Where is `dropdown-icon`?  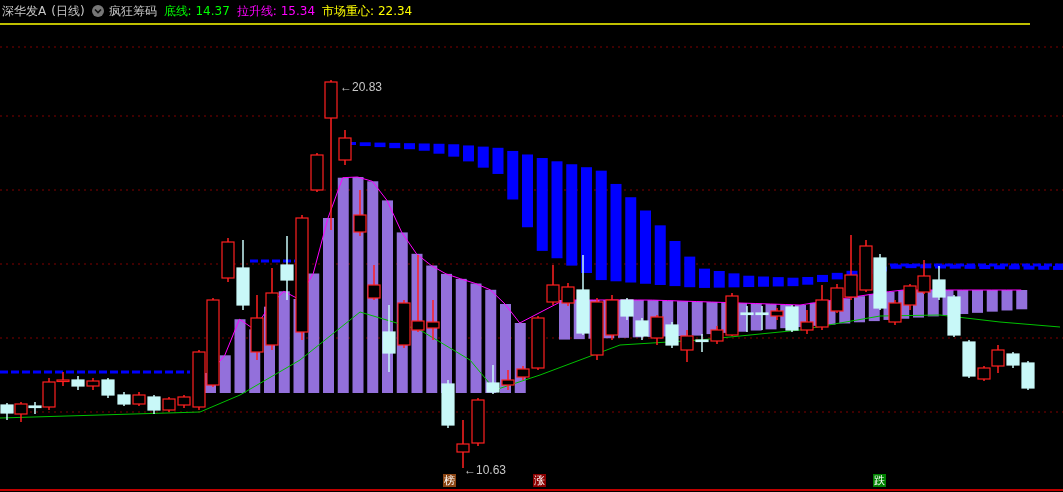 dropdown-icon is located at coordinates (97, 11).